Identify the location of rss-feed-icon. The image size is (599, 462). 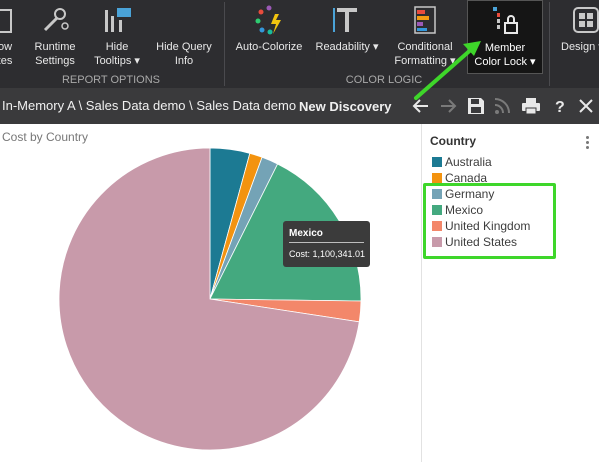
(503, 106).